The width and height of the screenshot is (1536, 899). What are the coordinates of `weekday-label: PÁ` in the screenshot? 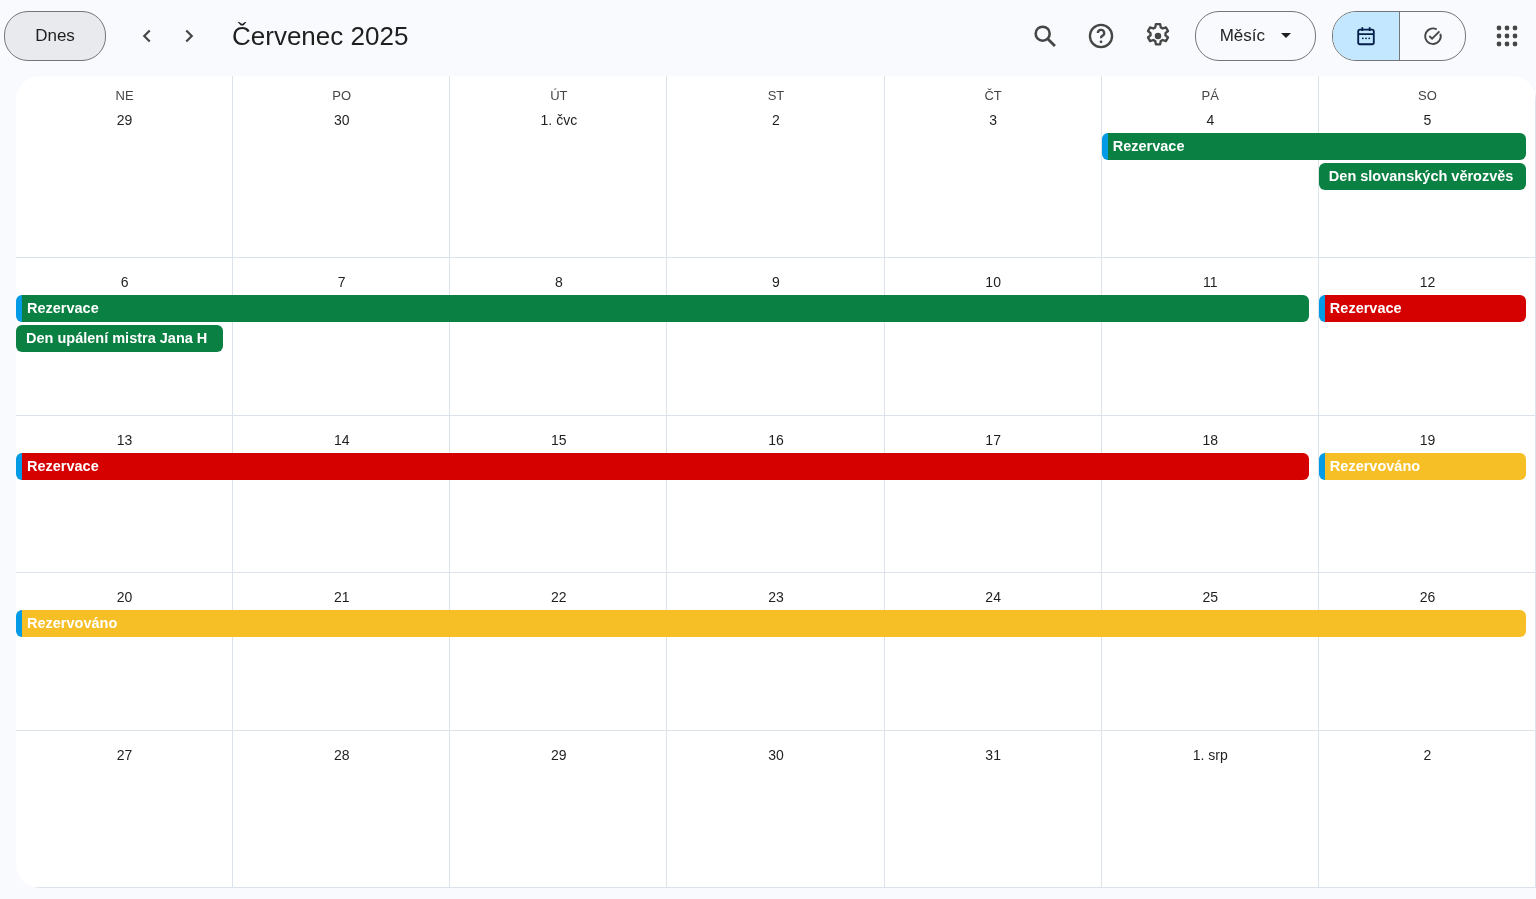 It's located at (1210, 96).